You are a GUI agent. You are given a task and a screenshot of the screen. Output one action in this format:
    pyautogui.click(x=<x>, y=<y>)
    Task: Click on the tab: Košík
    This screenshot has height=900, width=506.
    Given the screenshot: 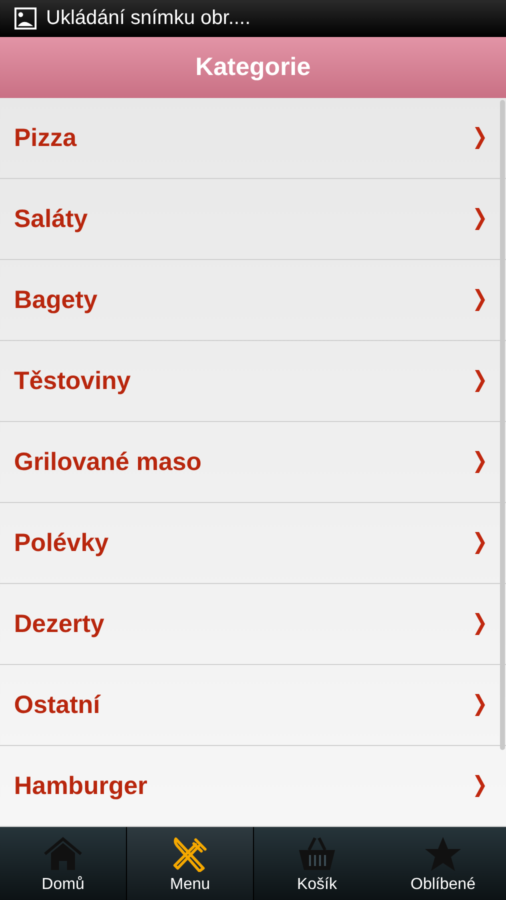 What is the action you would take?
    pyautogui.click(x=317, y=863)
    